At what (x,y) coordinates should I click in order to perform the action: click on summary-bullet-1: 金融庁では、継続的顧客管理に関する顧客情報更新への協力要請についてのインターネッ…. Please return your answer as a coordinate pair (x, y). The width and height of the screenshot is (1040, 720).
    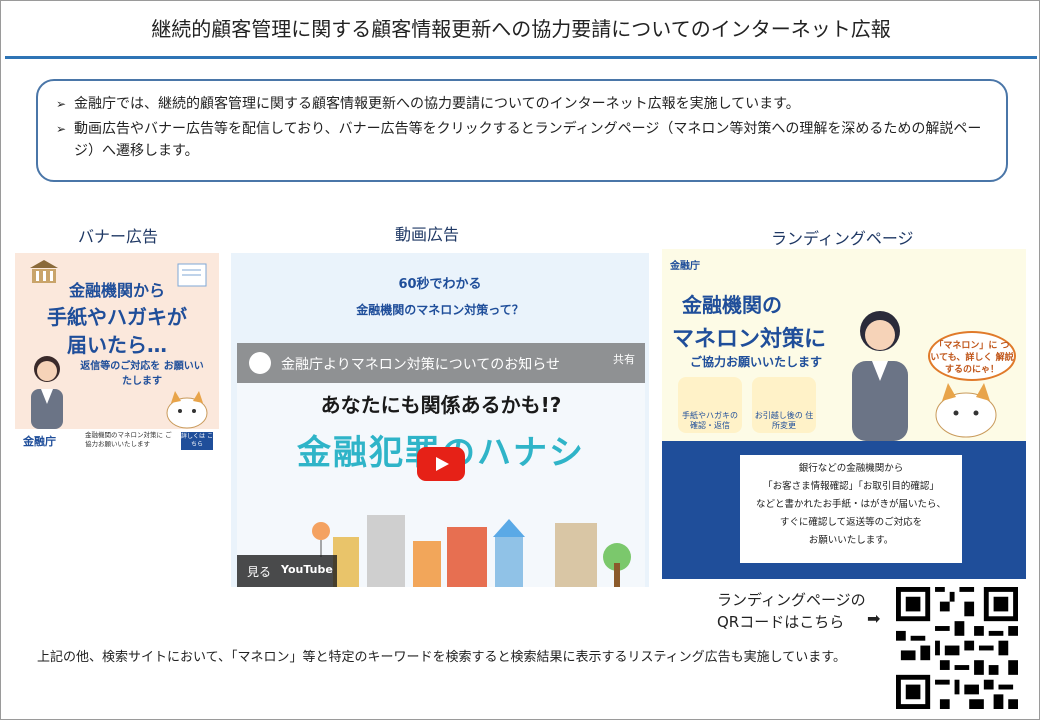
    Looking at the image, I should click on (522, 104).